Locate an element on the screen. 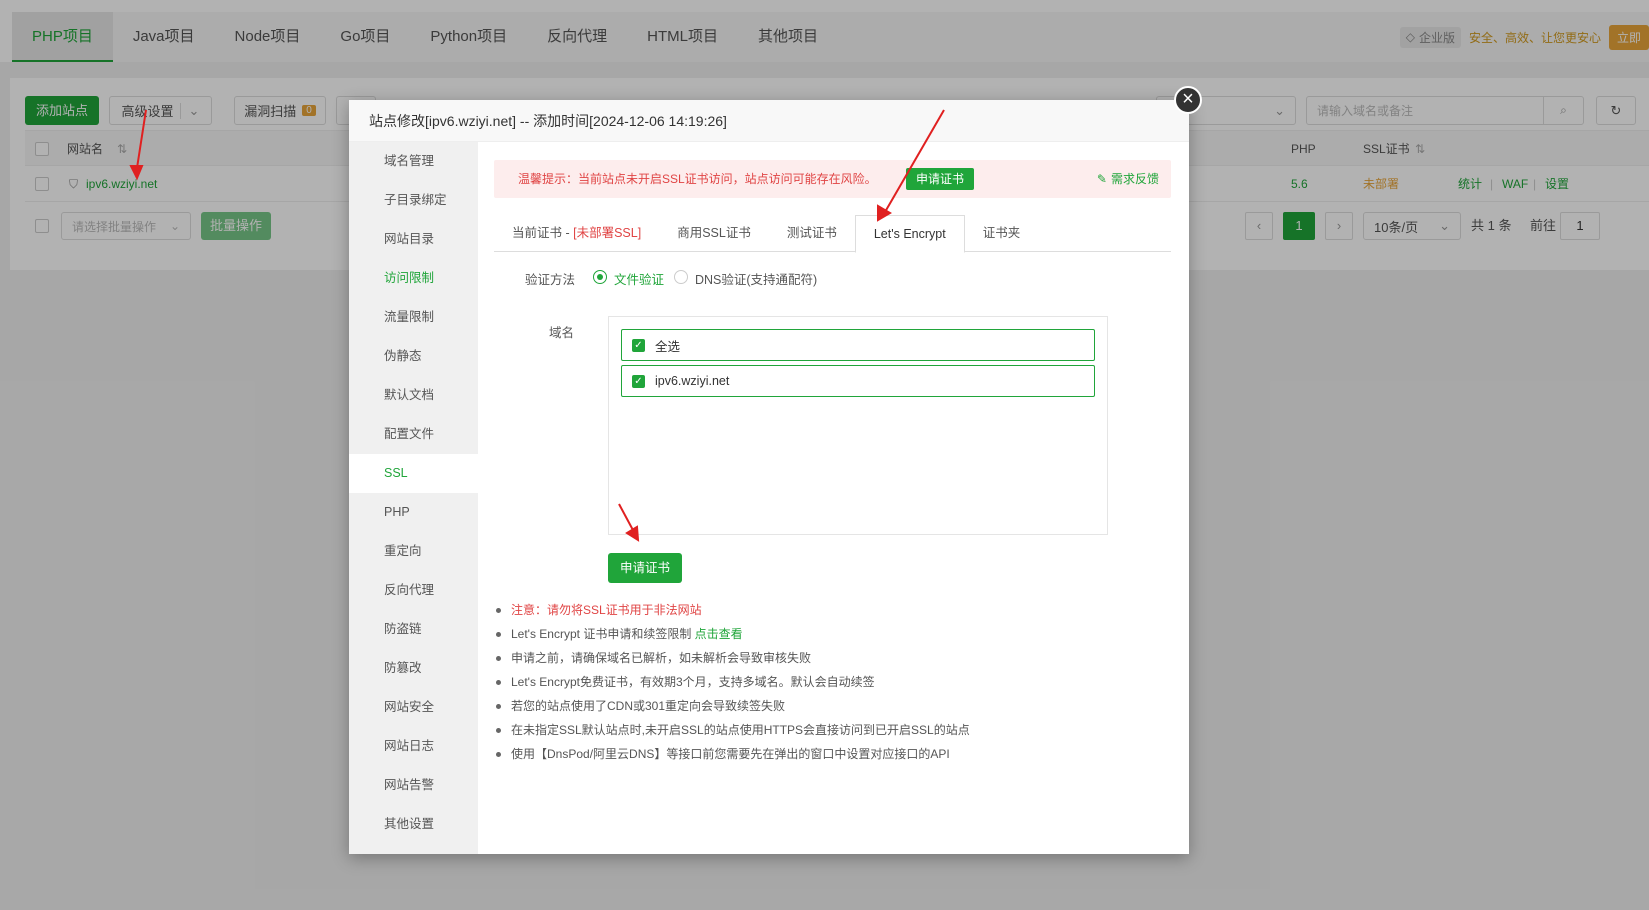  select-all-domain: ✓ 全选 is located at coordinates (858, 345).